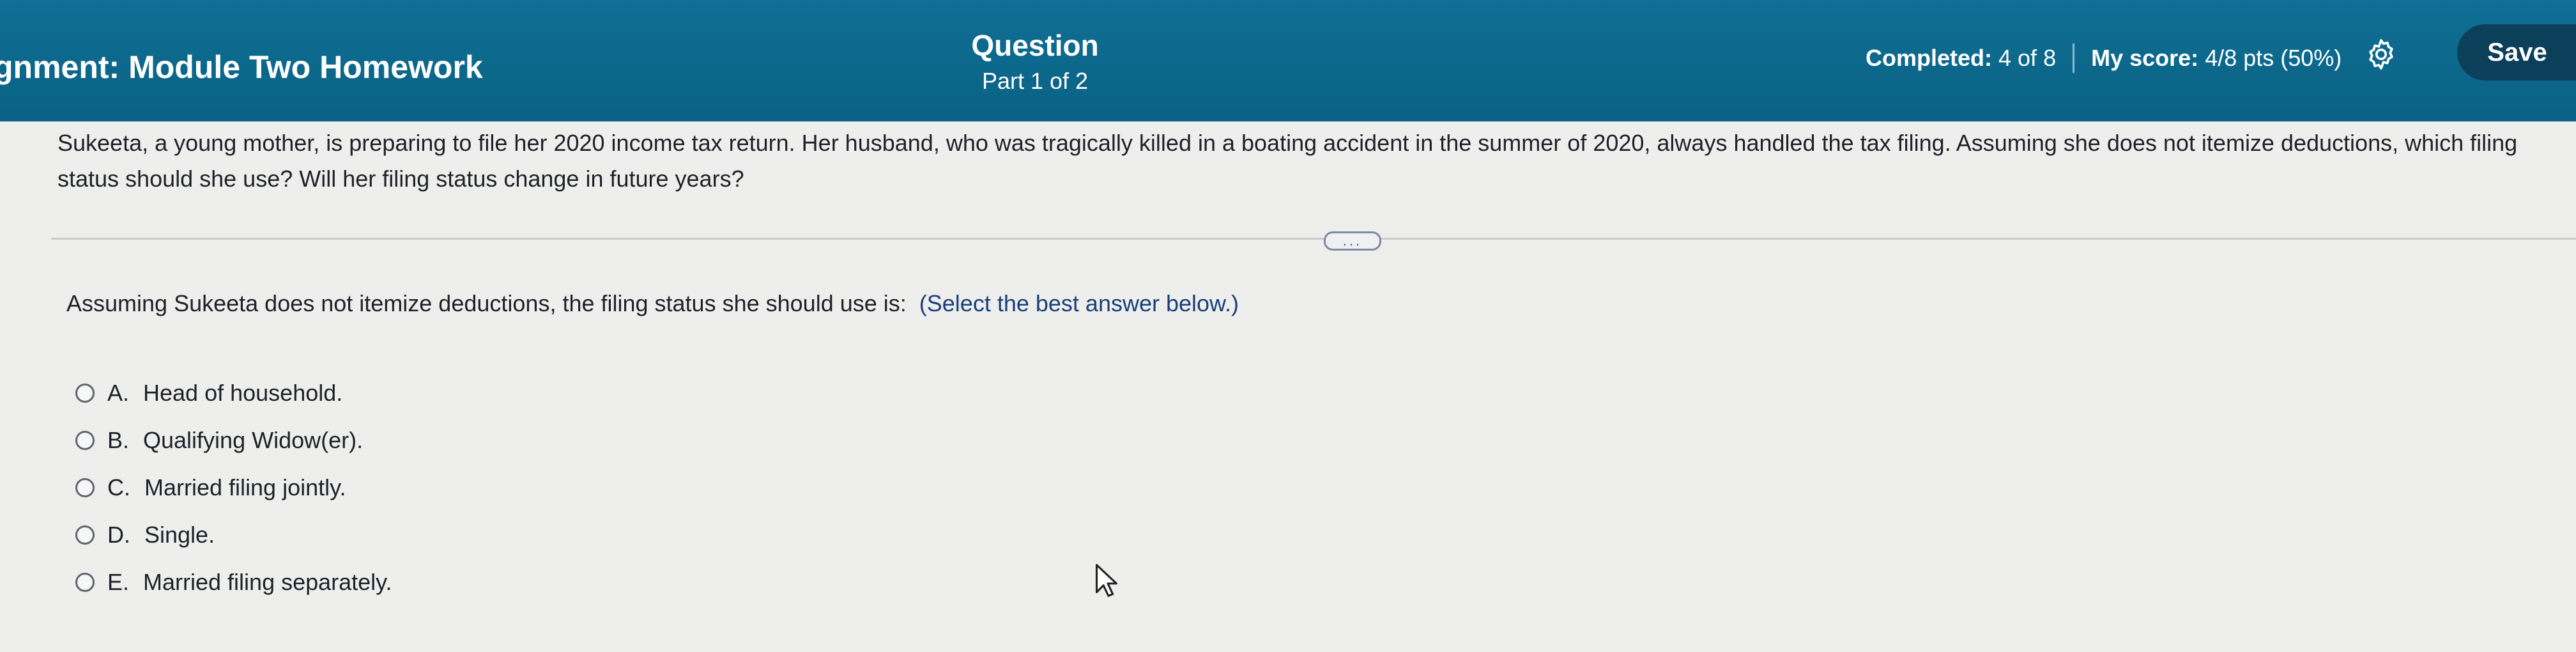 The image size is (2576, 652). What do you see at coordinates (253, 440) in the screenshot?
I see `option-label: Qualifying Widow(er).` at bounding box center [253, 440].